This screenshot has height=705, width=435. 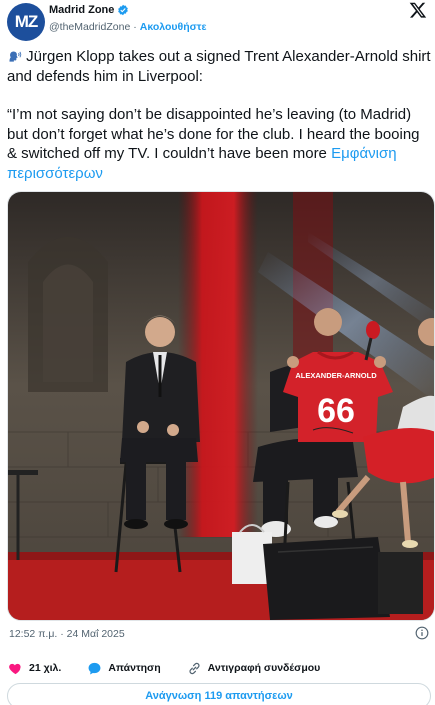 What do you see at coordinates (67, 634) in the screenshot?
I see `tweet-timestamp: 12:52 π.μ. · 24 Μαΐ 2025` at bounding box center [67, 634].